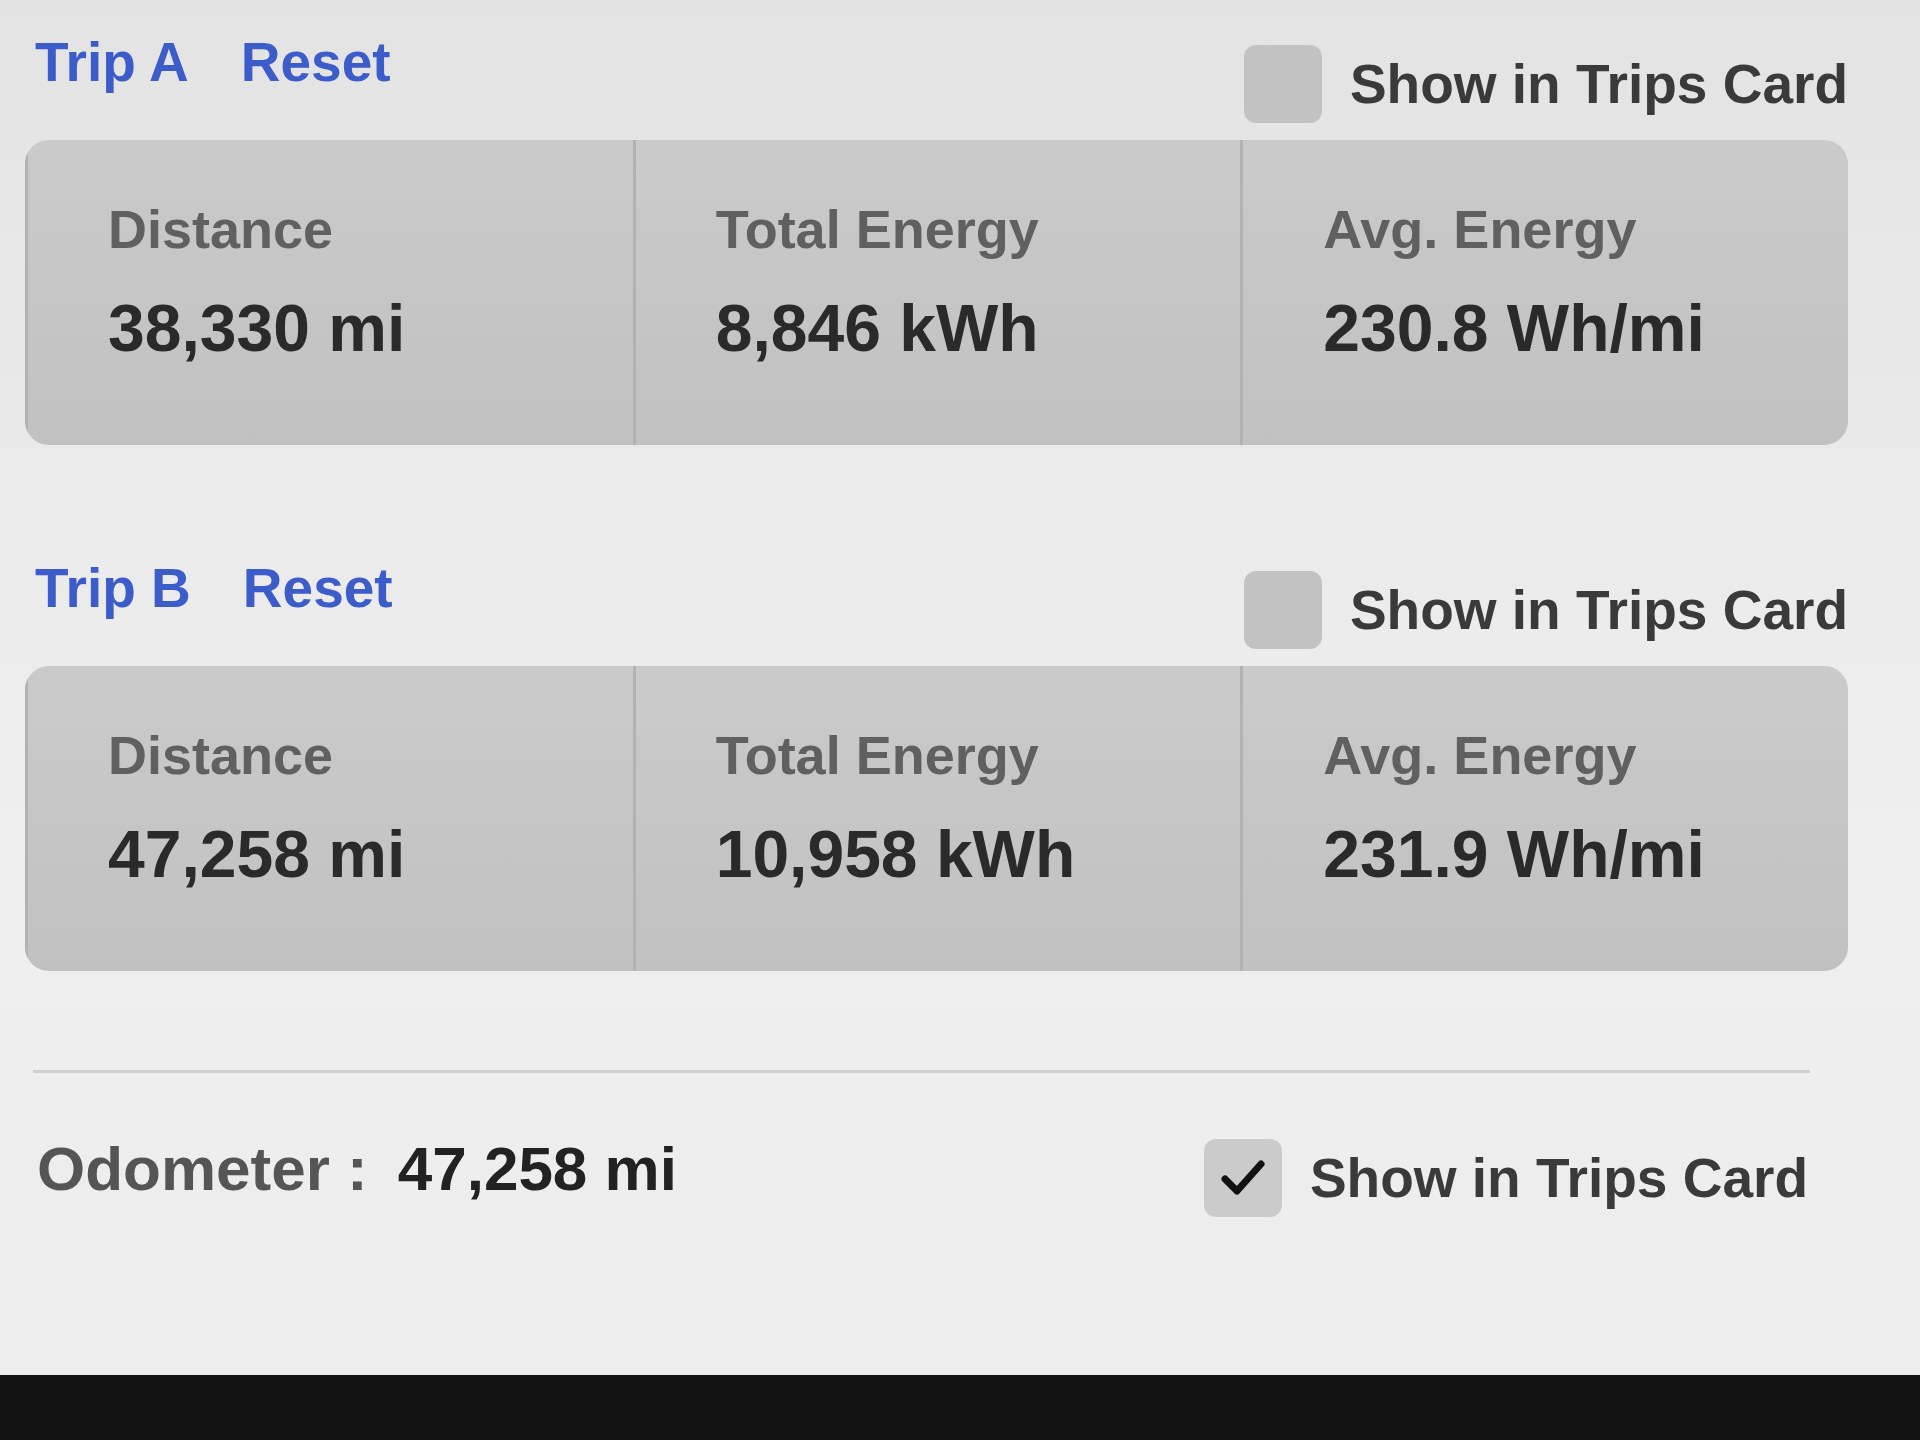  I want to click on odometer-label: Odometer :, so click(202, 1168).